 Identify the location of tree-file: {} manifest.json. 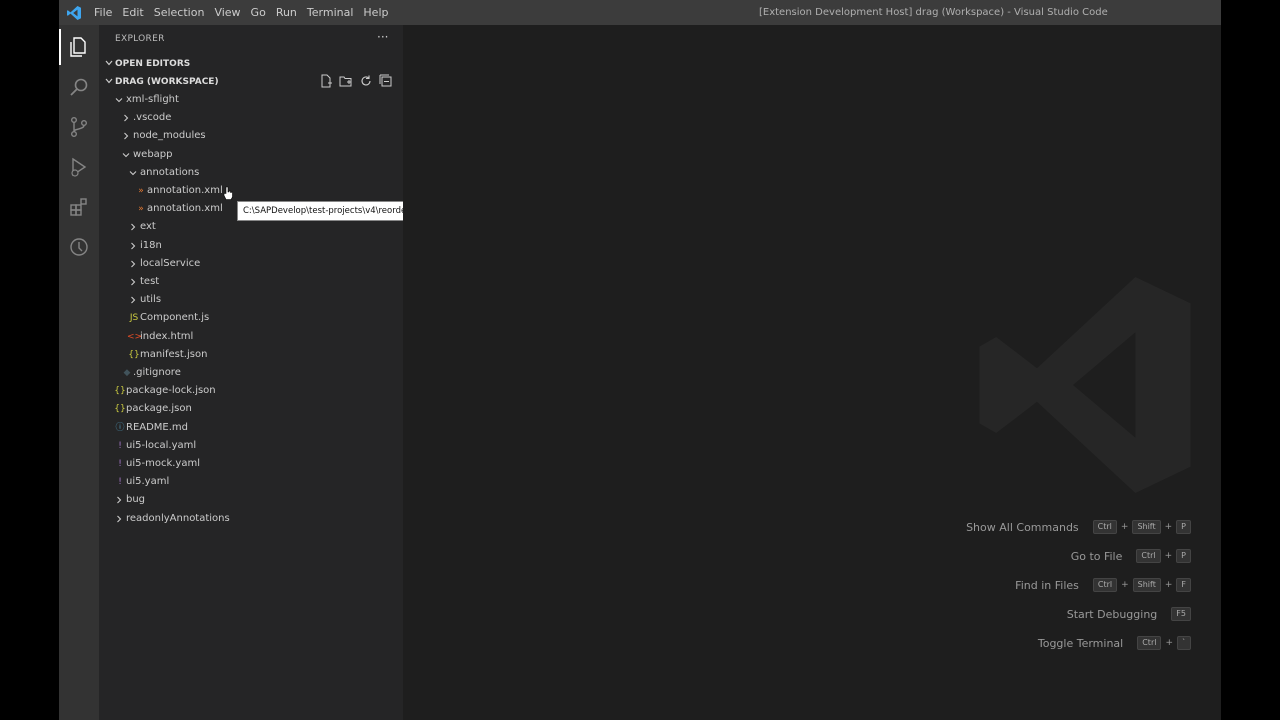
(251, 355).